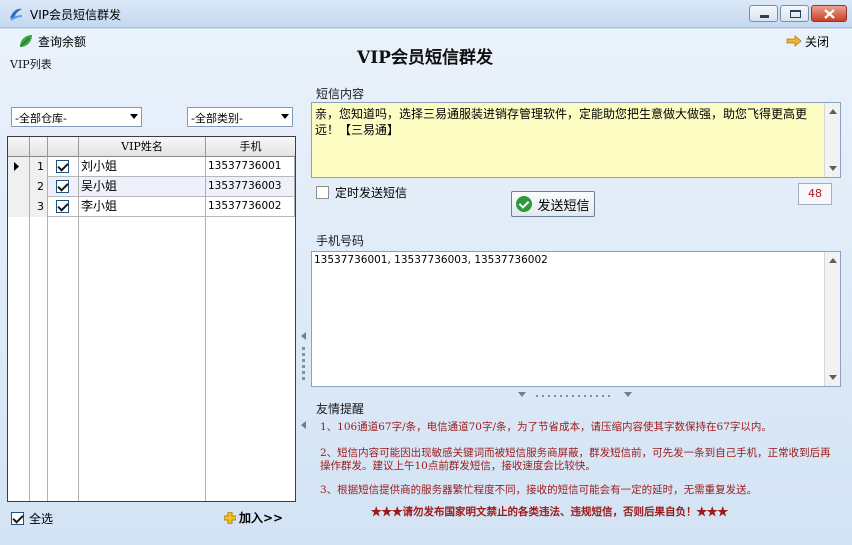  I want to click on row-phone: 13537736002, so click(250, 207).